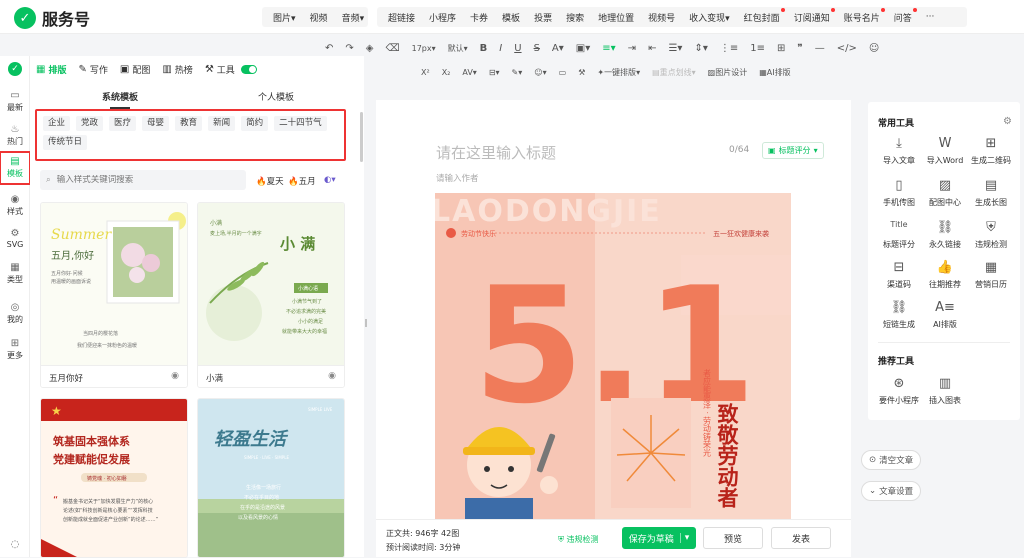  What do you see at coordinates (222, 123) in the screenshot?
I see `category-chip: 新闻` at bounding box center [222, 123].